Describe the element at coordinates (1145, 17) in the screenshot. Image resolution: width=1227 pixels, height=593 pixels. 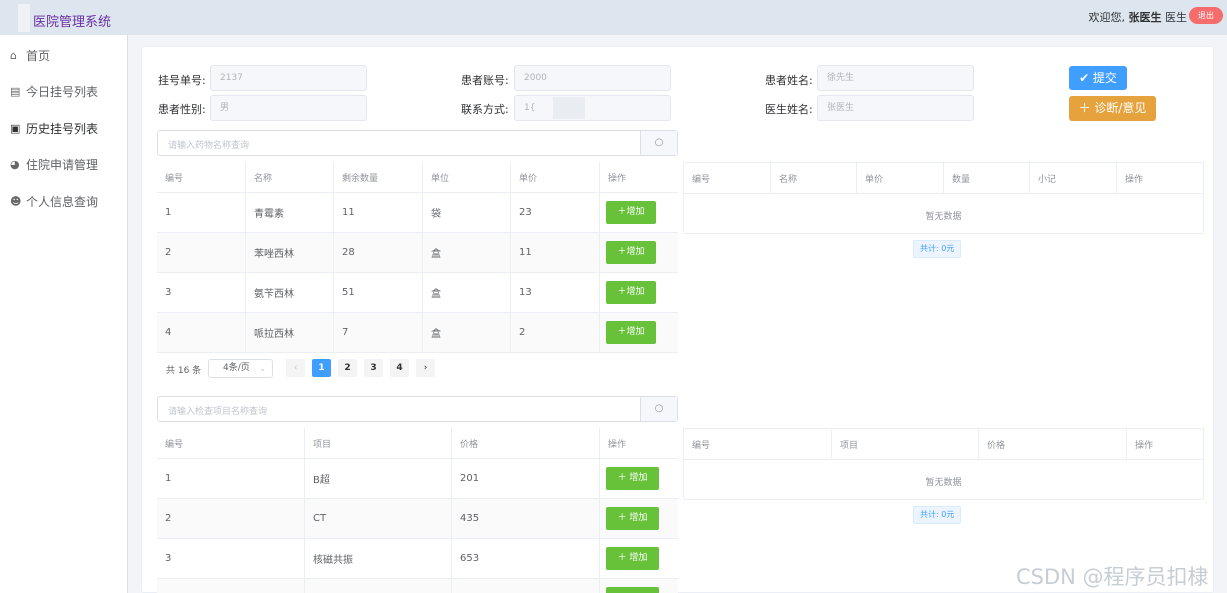
I see `user-name: 张医生` at that location.